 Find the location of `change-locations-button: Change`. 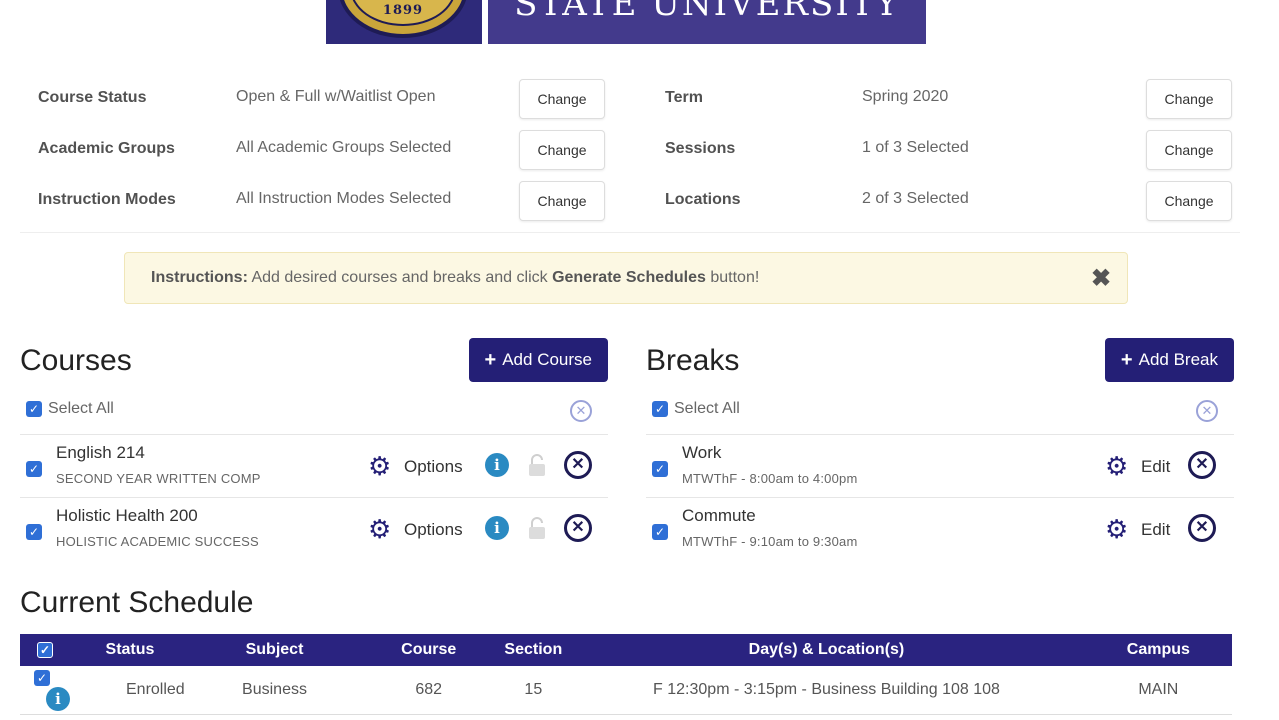

change-locations-button: Change is located at coordinates (1189, 201).